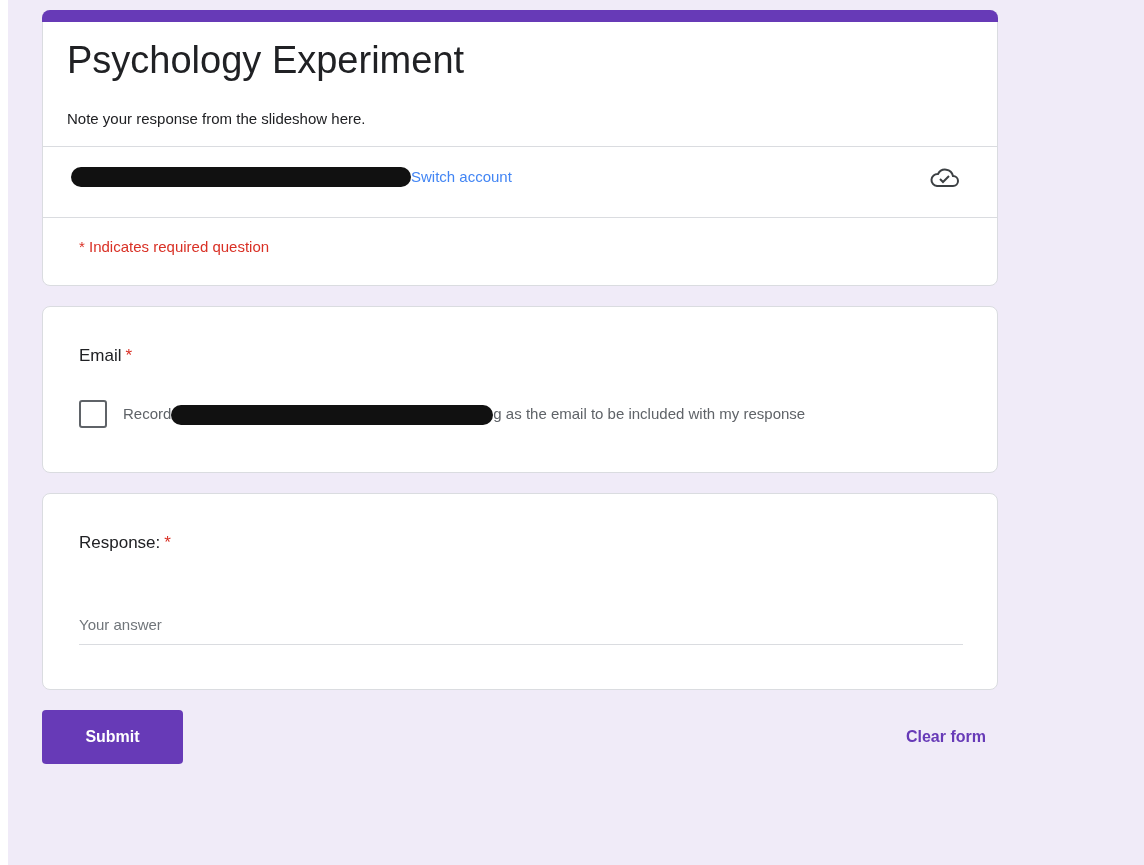 The image size is (1144, 865). Describe the element at coordinates (461, 177) in the screenshot. I see `switch-account-link: Switch account` at that location.